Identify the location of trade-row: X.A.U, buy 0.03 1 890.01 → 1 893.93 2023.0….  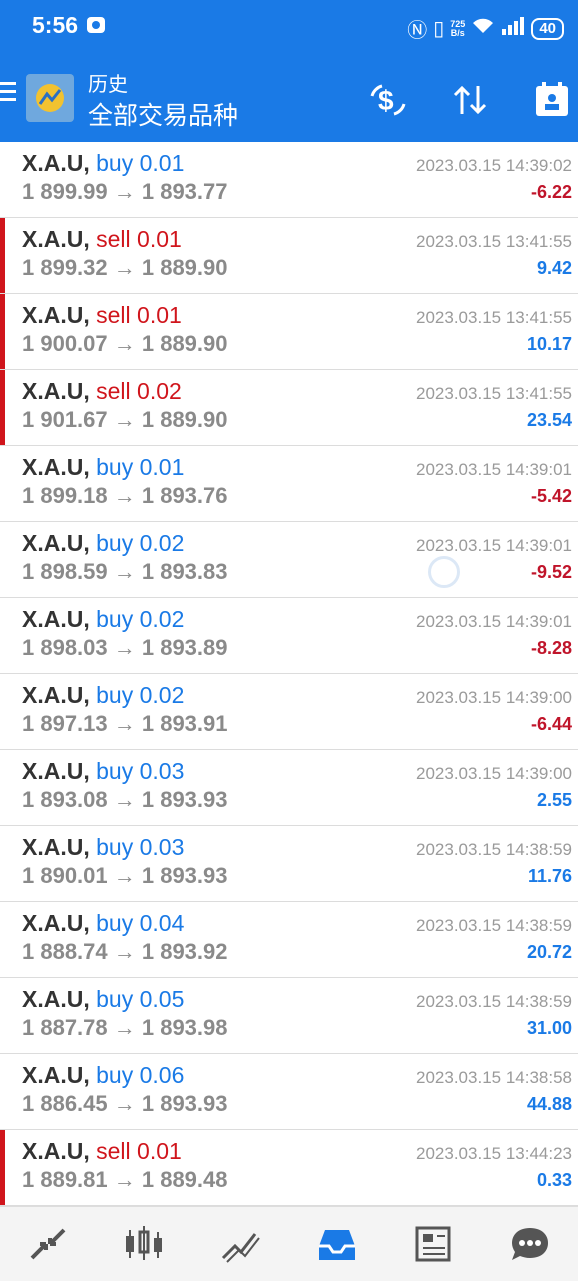
(289, 864).